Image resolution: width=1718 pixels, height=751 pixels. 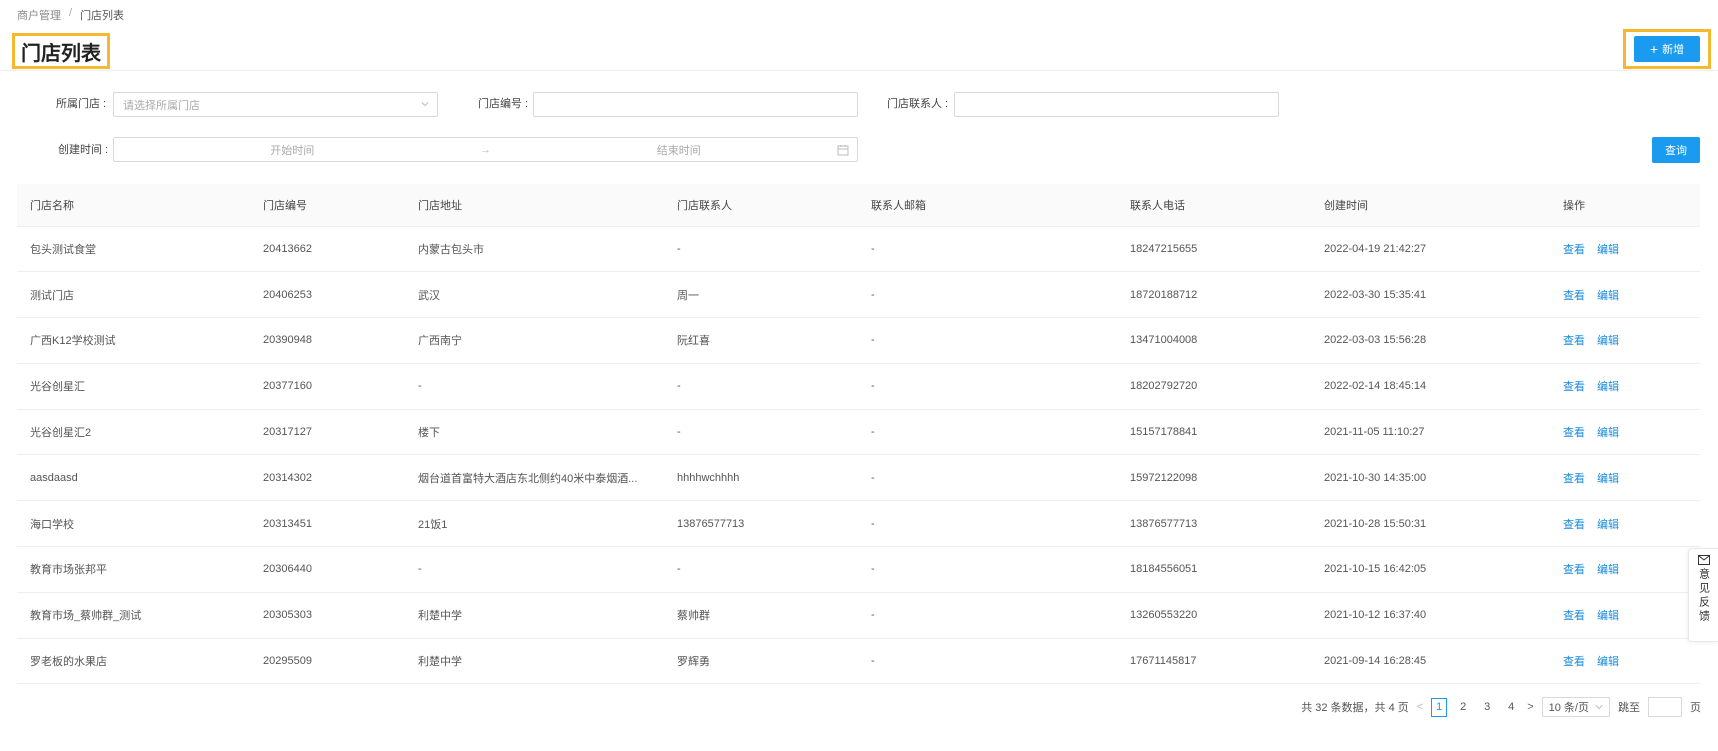 I want to click on store-select: 请选择所属门店, so click(x=275, y=104).